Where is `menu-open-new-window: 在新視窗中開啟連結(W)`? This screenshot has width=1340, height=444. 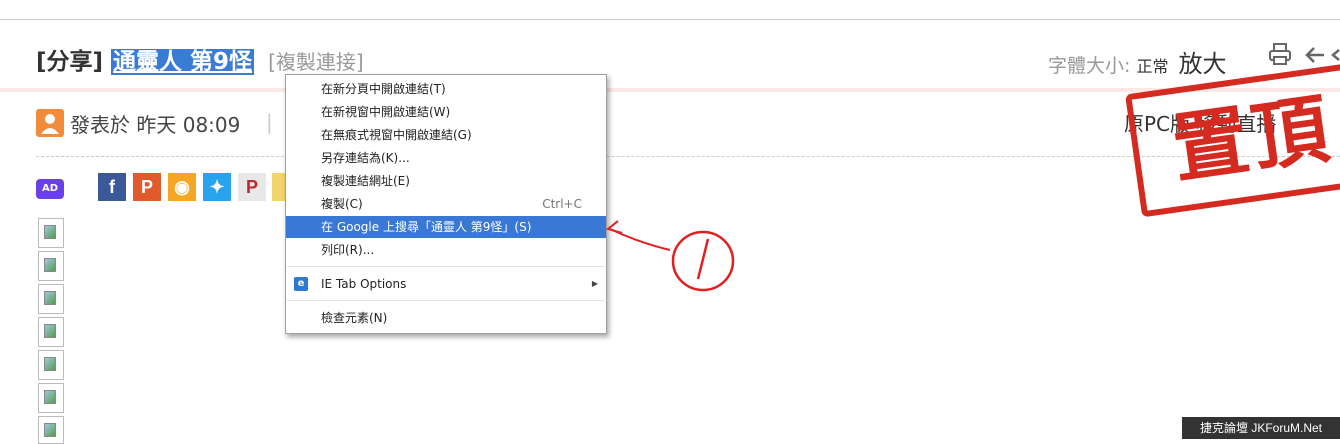
menu-open-new-window: 在新視窗中開啟連結(W) is located at coordinates (446, 112).